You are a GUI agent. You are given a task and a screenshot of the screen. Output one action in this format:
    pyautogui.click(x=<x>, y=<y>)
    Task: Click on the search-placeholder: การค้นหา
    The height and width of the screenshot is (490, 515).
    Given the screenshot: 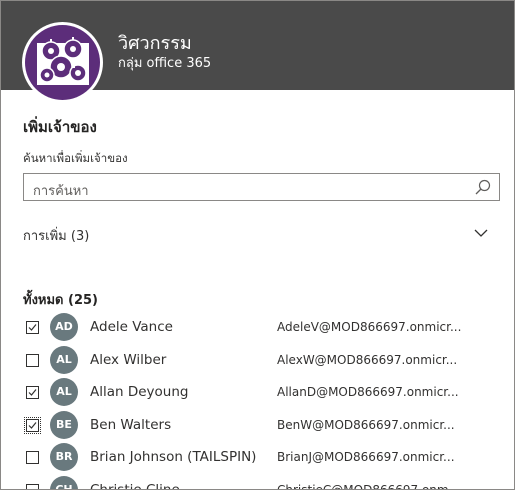 What is the action you would take?
    pyautogui.click(x=61, y=191)
    